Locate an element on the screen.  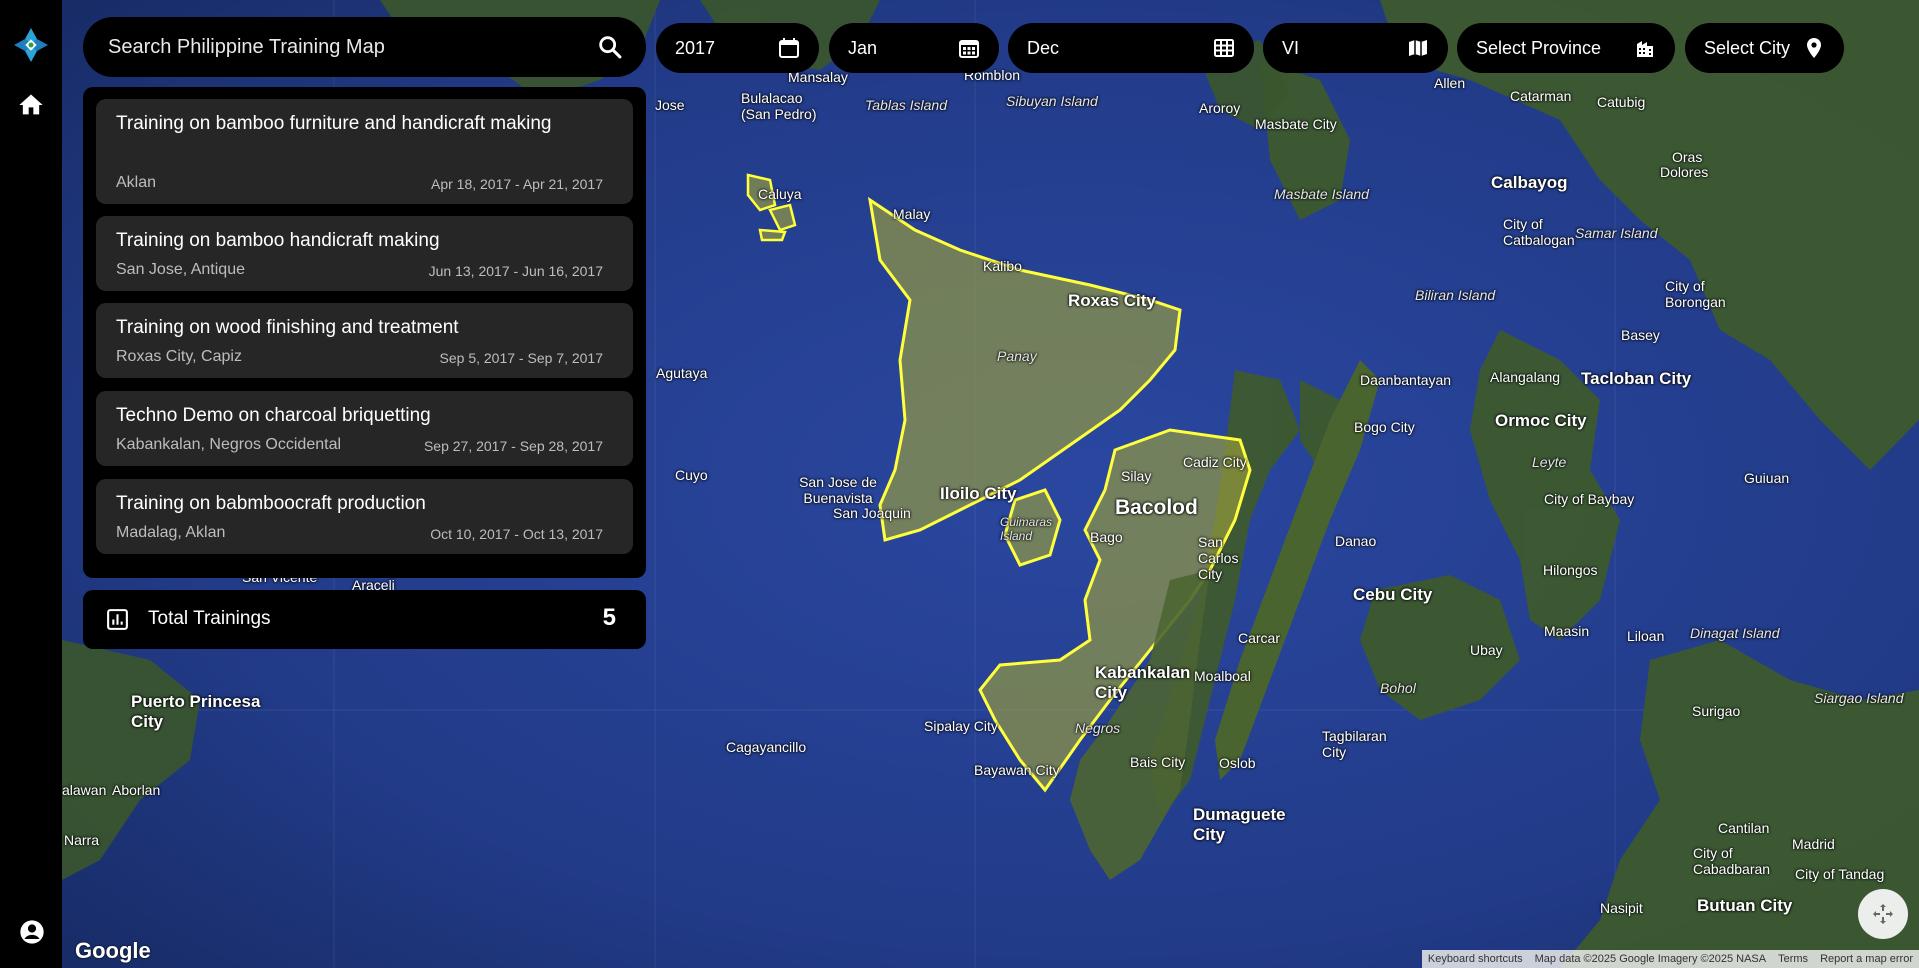
map-label-cabadbaran: City of Cabadbaran is located at coordinates (1732, 861).